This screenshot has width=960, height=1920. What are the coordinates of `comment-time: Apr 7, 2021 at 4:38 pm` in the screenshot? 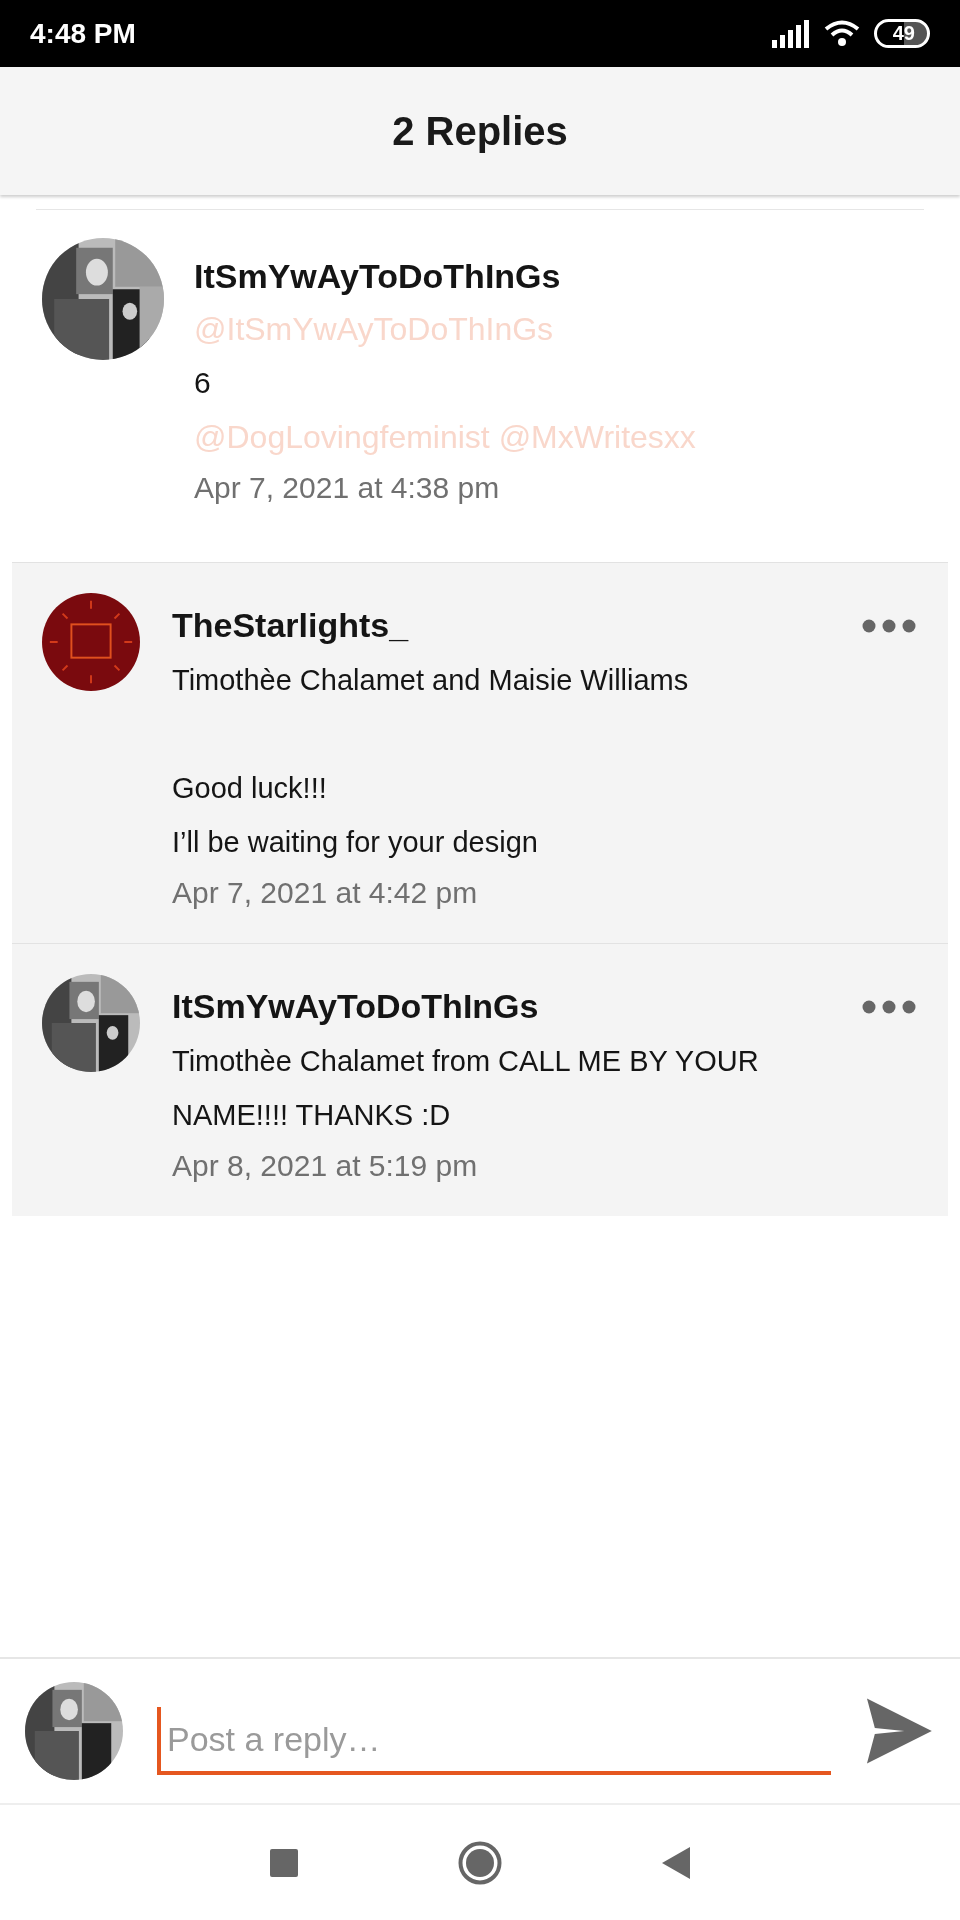 It's located at (347, 488).